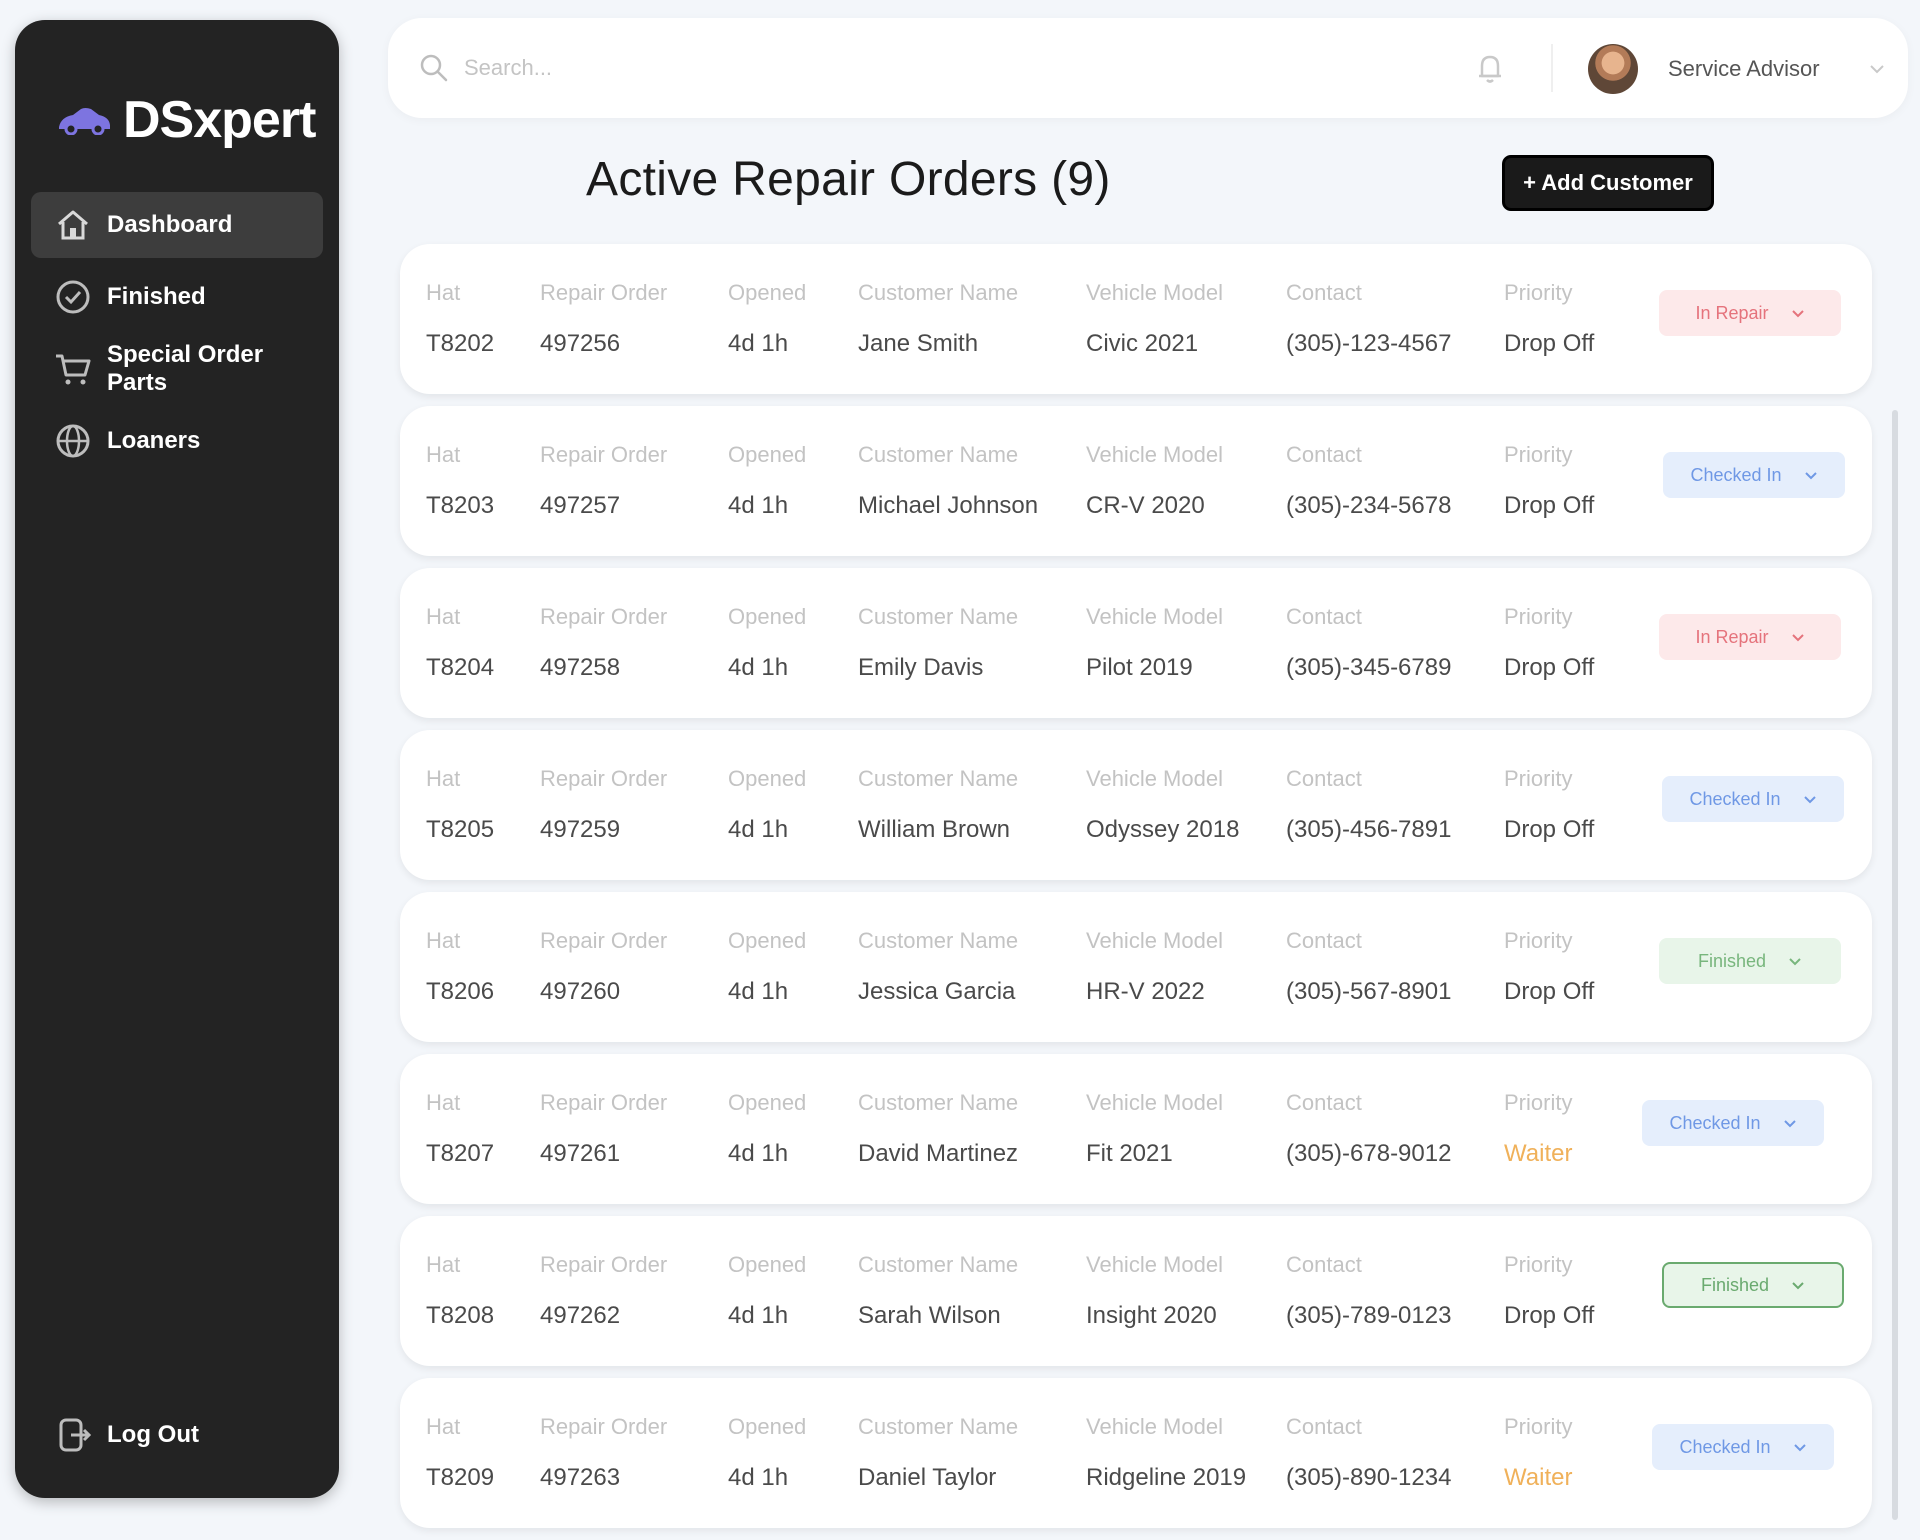 Image resolution: width=1920 pixels, height=1540 pixels. Describe the element at coordinates (603, 967) in the screenshot. I see `repair-order-field: Repair Order 497260` at that location.